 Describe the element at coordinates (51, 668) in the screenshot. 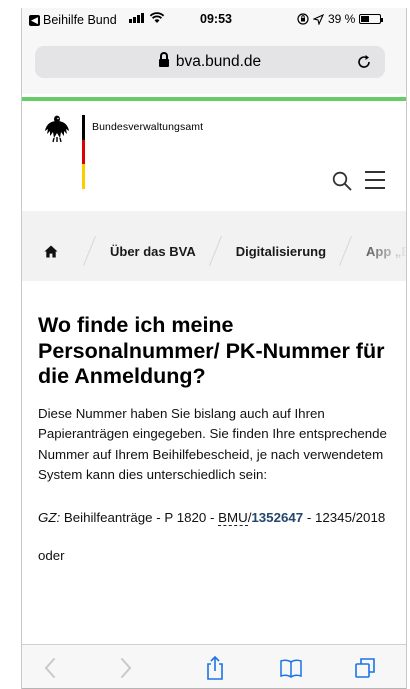

I see `back-icon` at that location.